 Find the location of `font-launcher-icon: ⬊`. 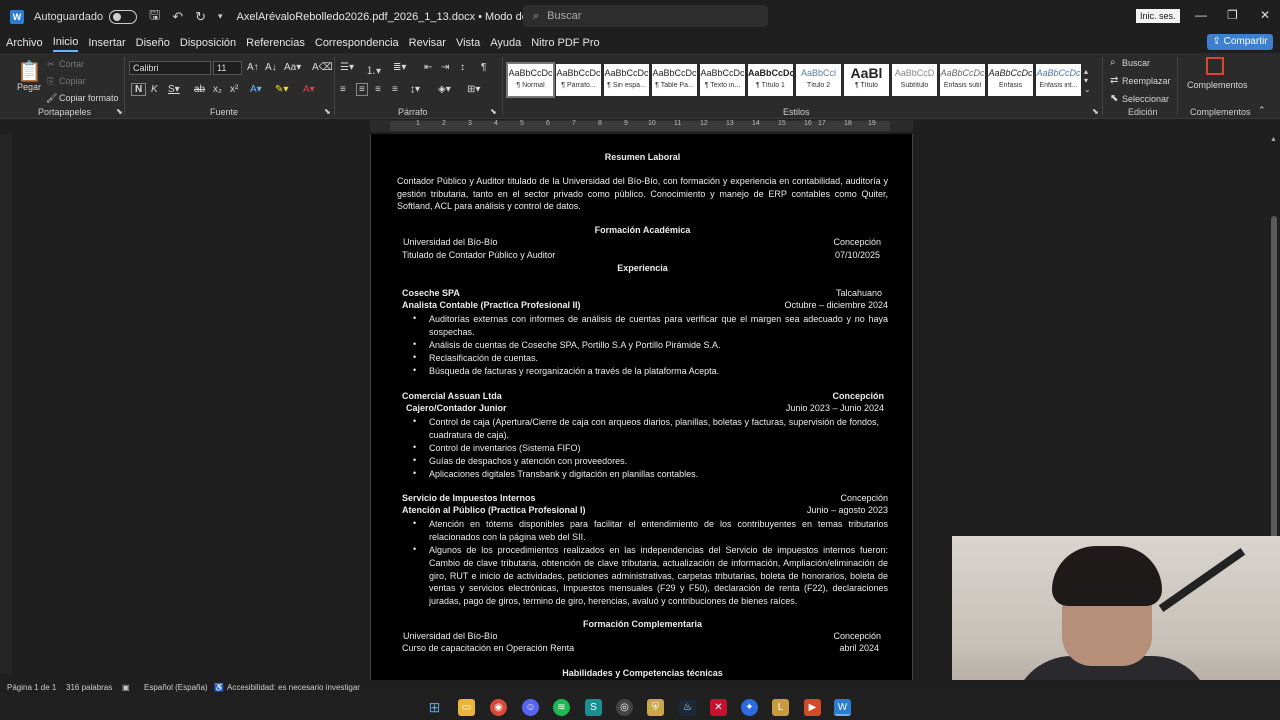

font-launcher-icon: ⬊ is located at coordinates (327, 111).